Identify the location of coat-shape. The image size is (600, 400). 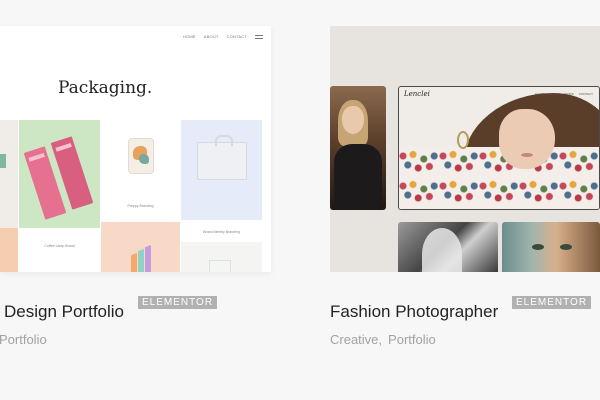
(358, 177).